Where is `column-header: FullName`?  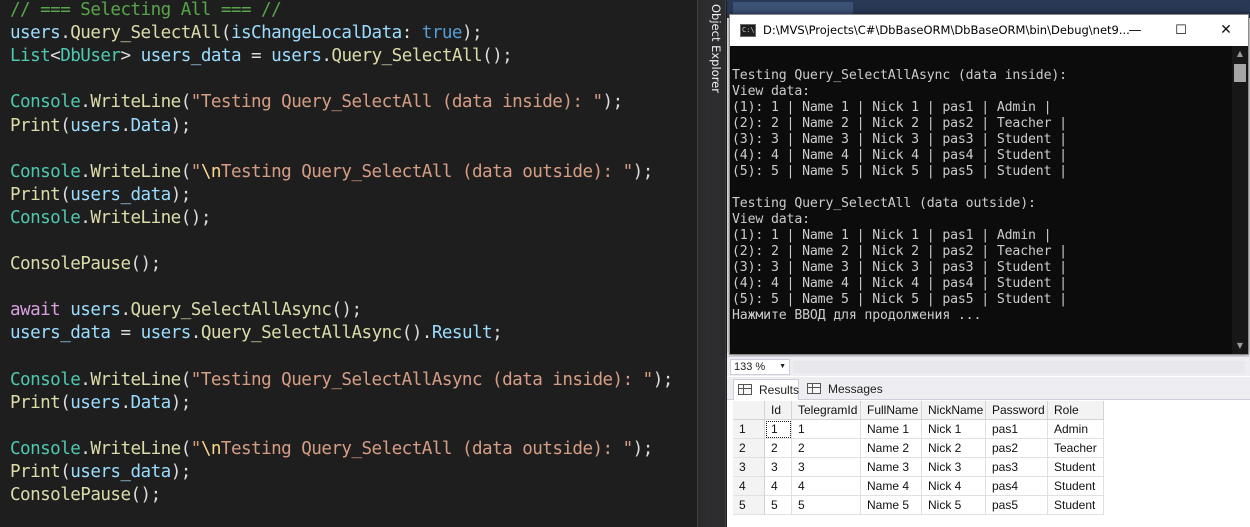 column-header: FullName is located at coordinates (891, 410).